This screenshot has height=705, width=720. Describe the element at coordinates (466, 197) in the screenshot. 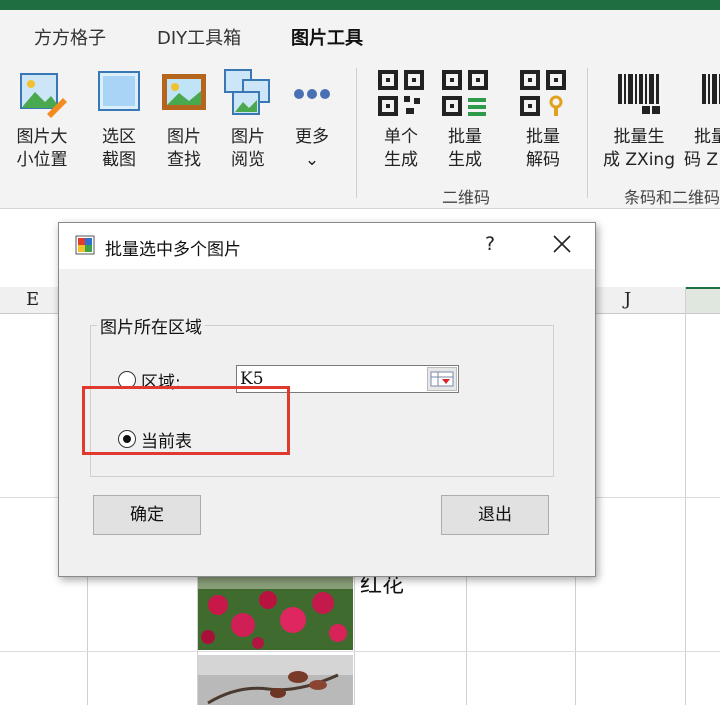

I see `group-label-qrcode: 二维码` at that location.